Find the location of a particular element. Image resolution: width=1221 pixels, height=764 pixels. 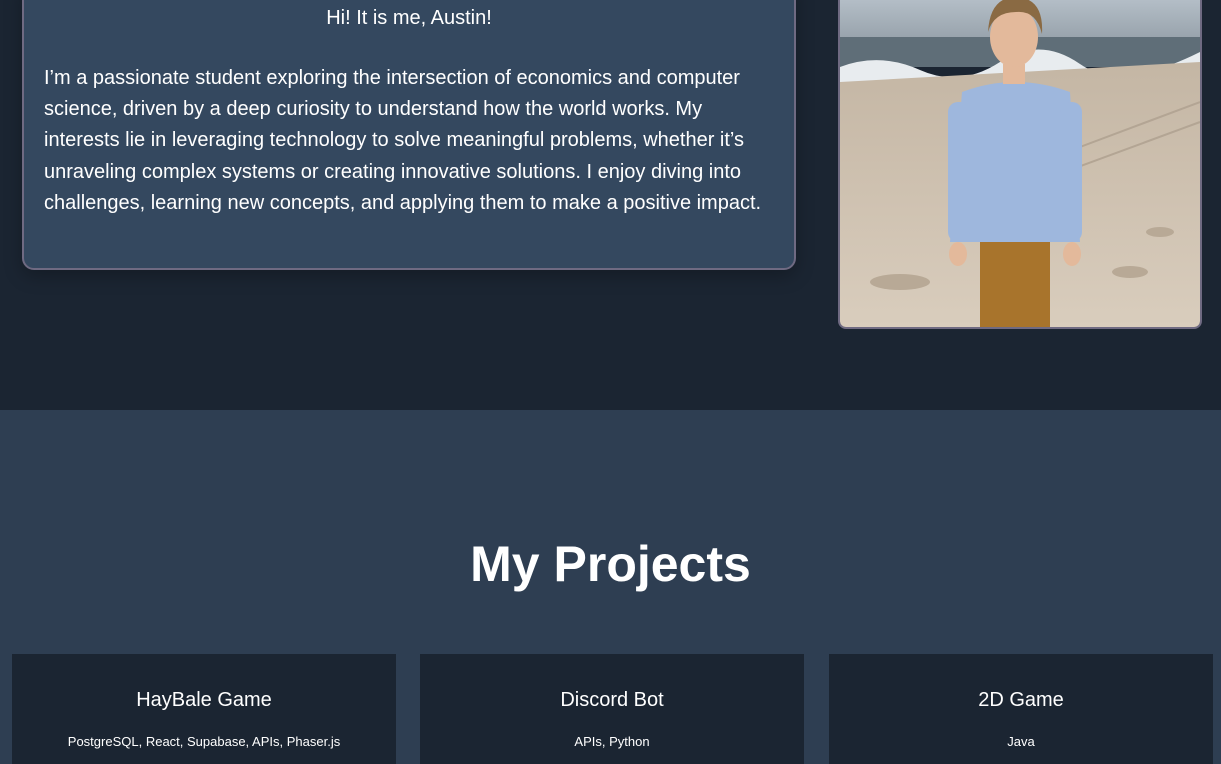

project-tech: APIs, Python is located at coordinates (612, 741).